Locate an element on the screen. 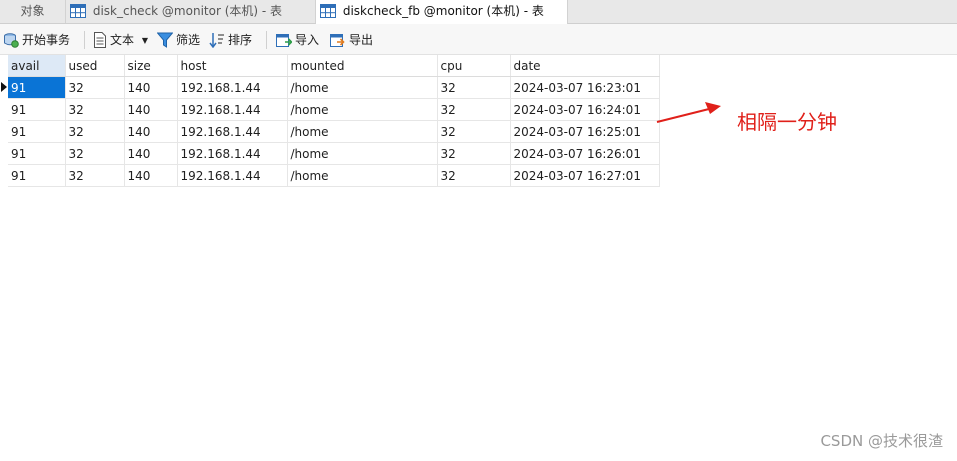  grid-header-row: avail used size host mounted cpu date is located at coordinates (334, 66).